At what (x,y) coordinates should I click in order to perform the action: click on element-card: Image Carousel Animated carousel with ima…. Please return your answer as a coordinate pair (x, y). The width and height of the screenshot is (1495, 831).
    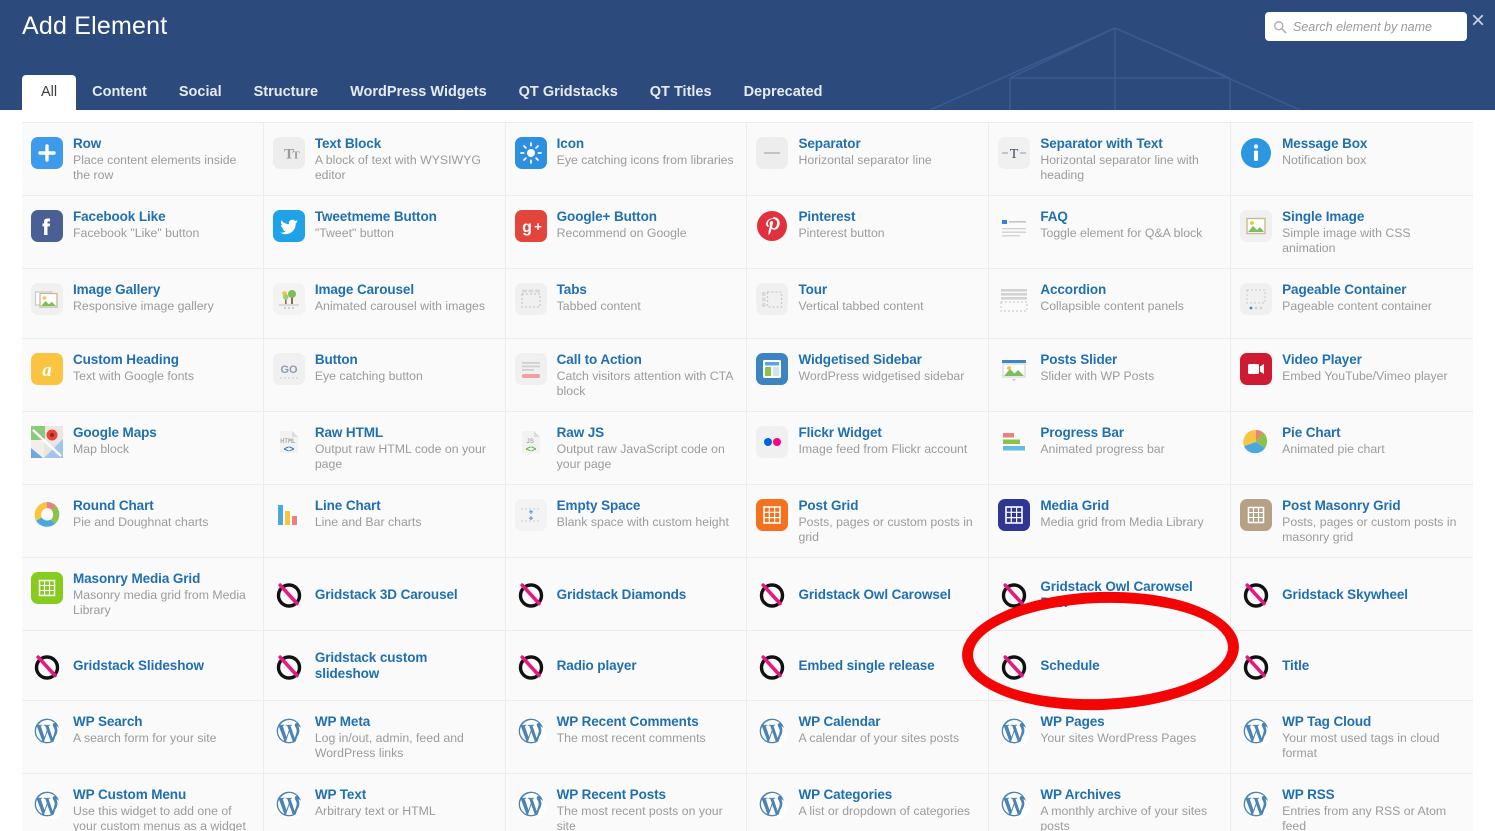
    Looking at the image, I should click on (384, 304).